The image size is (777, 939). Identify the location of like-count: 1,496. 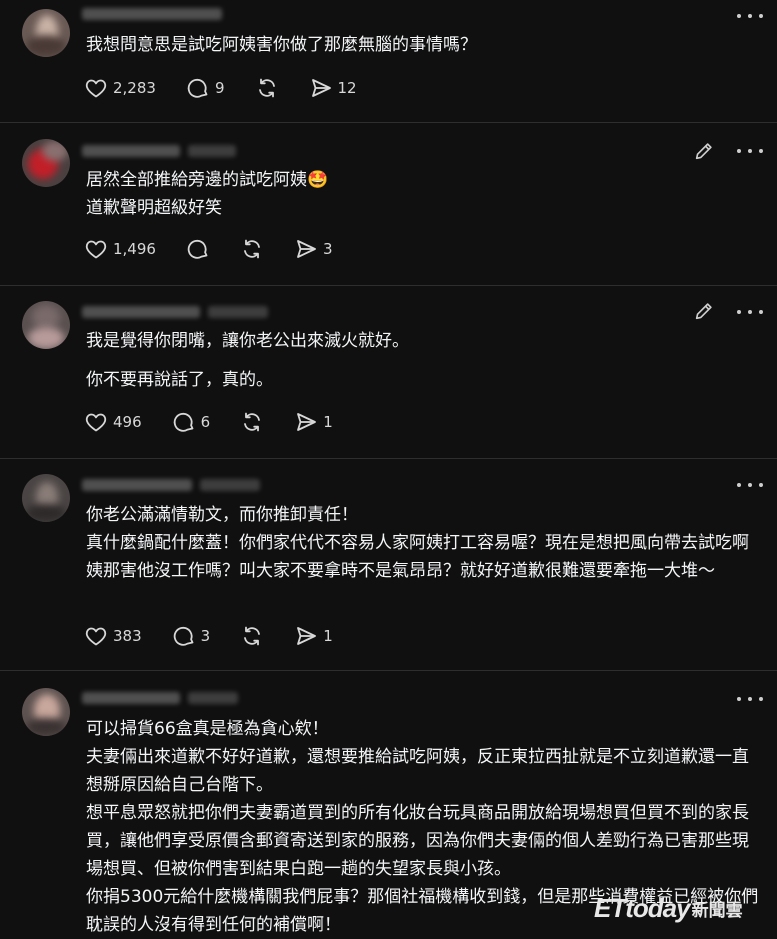
(134, 249).